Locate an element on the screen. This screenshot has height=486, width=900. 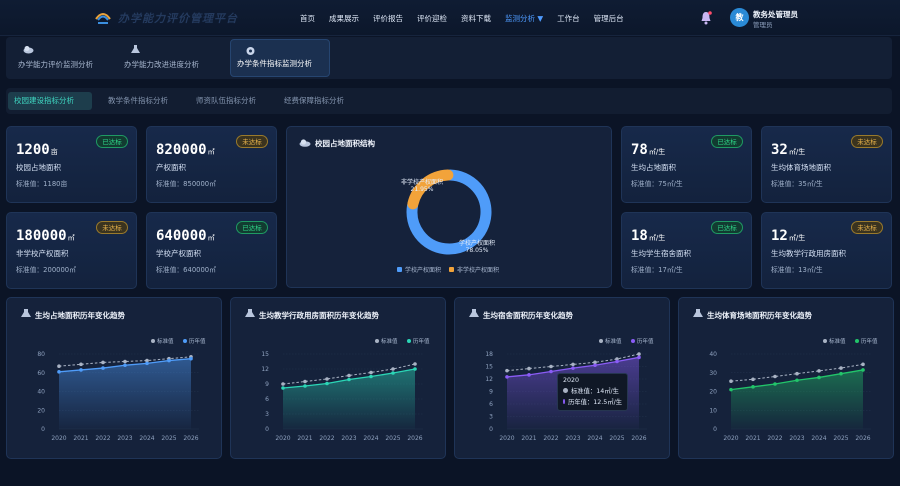
kpi-card: 640000㎡ 学校产权面积 标准值：640000㎡ 已达标 is located at coordinates (211, 250).